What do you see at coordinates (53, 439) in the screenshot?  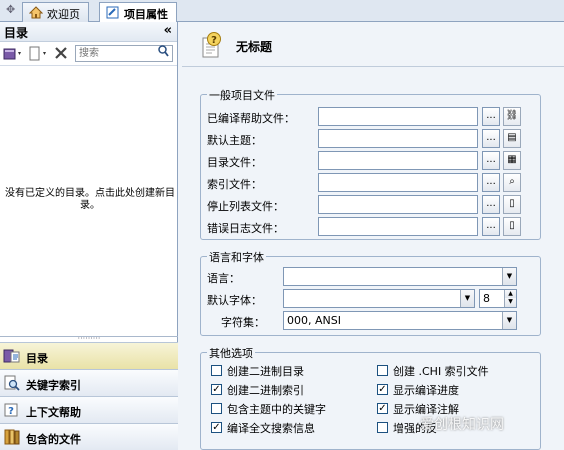 I see `nav-label: 包含的文件` at bounding box center [53, 439].